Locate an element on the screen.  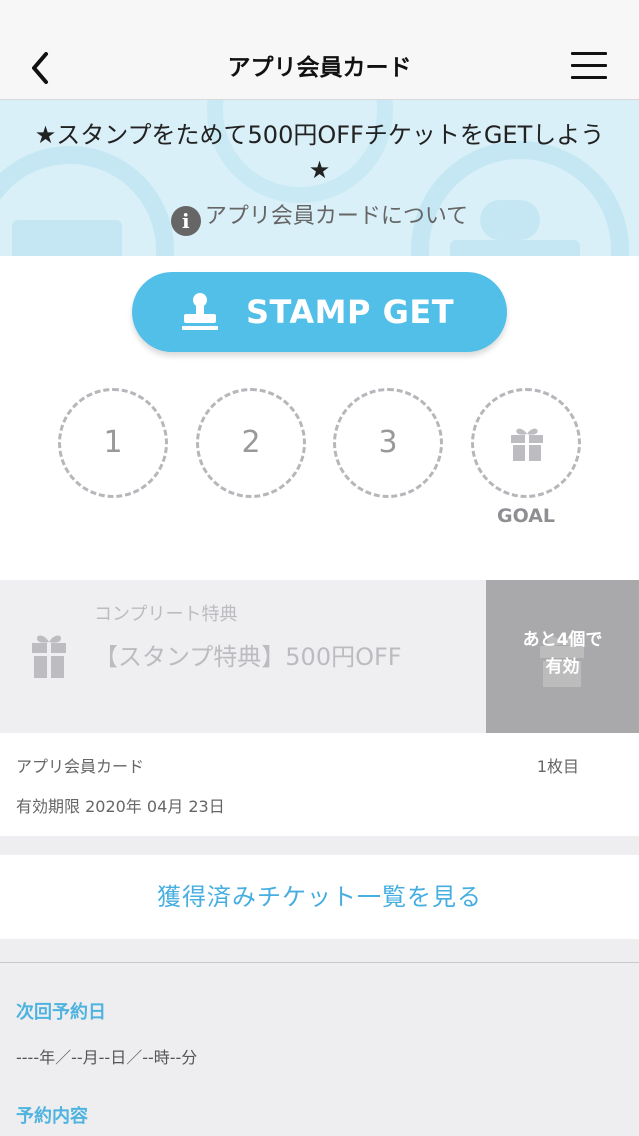
reward-status-badge: あと4個で 有効 is located at coordinates (562, 656).